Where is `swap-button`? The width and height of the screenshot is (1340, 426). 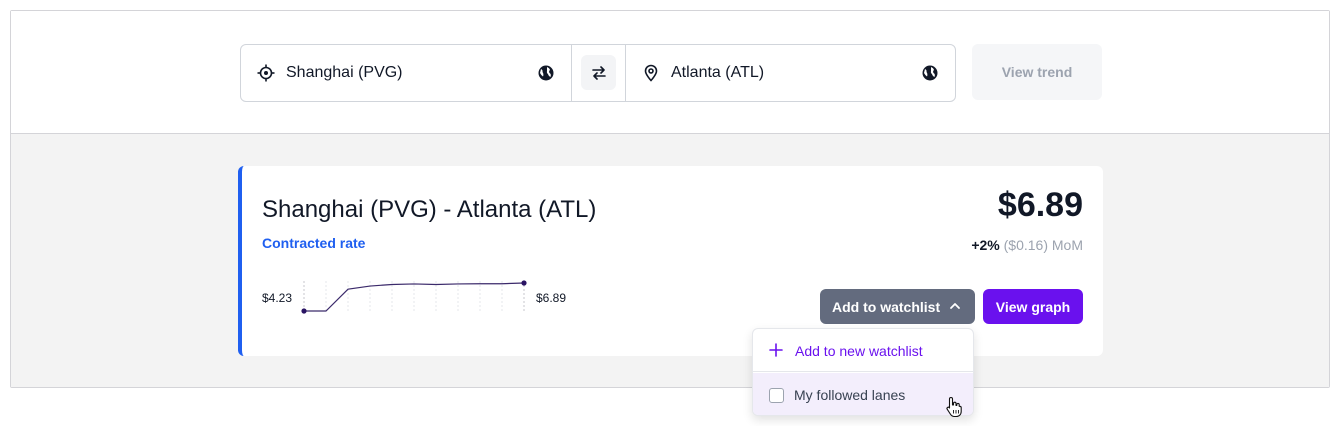 swap-button is located at coordinates (598, 72).